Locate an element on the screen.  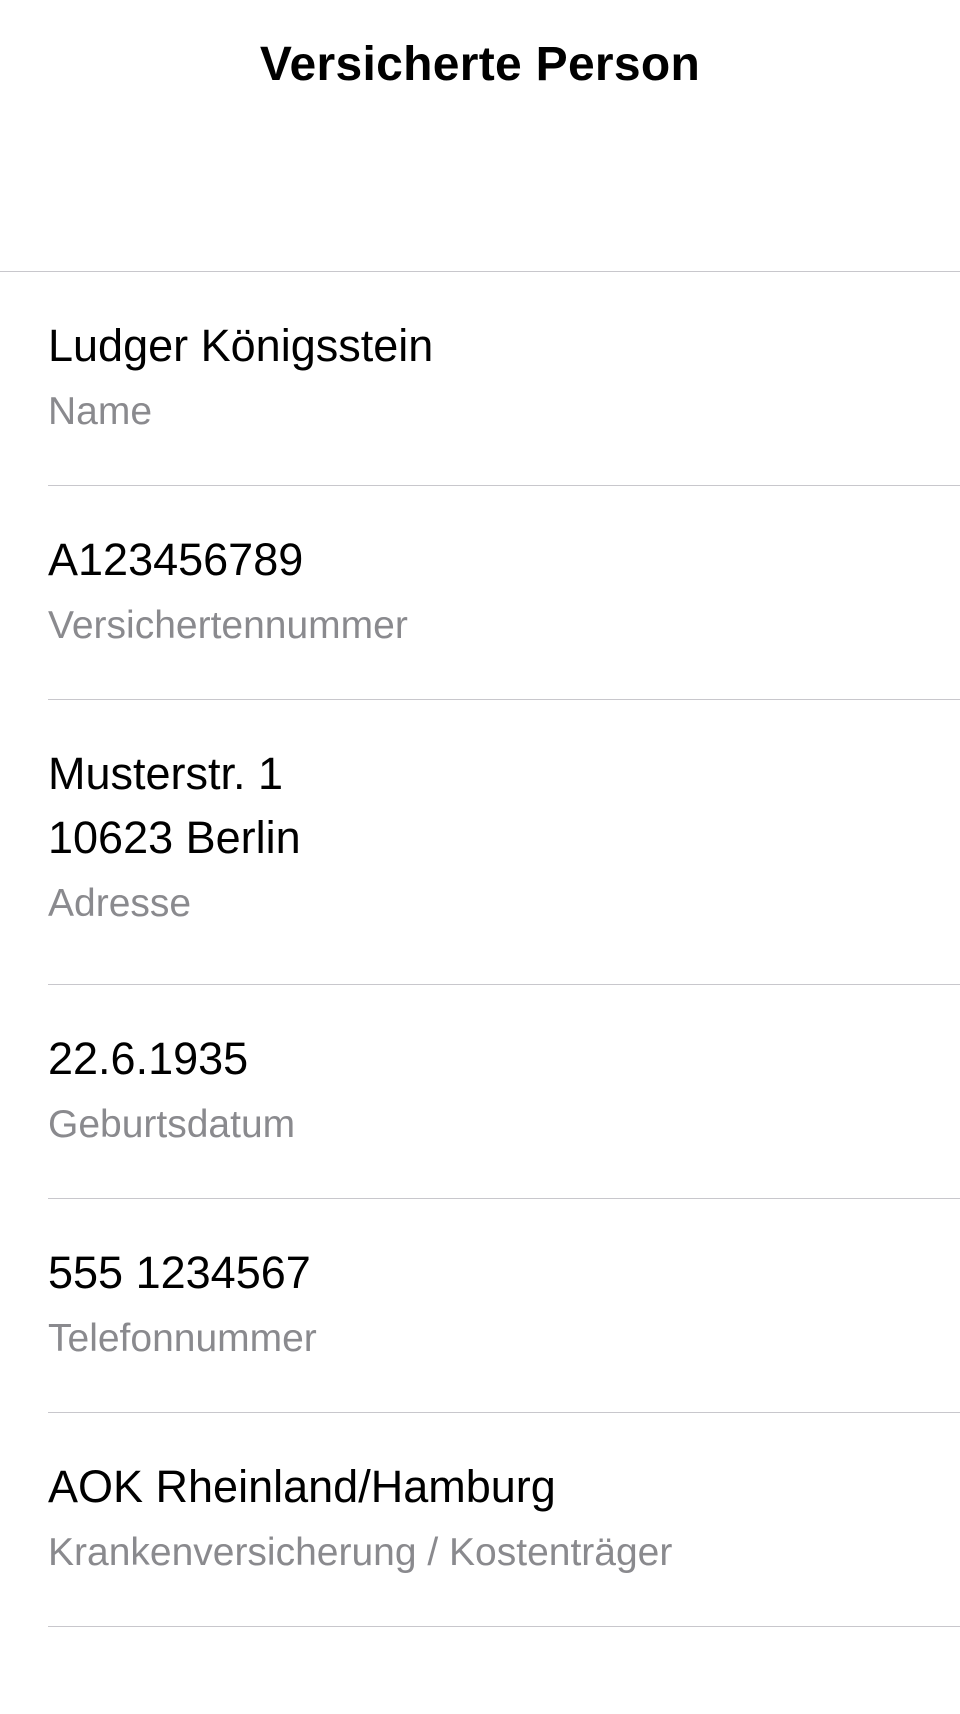
address-city-value: 10623 Berlin is located at coordinates (174, 837).